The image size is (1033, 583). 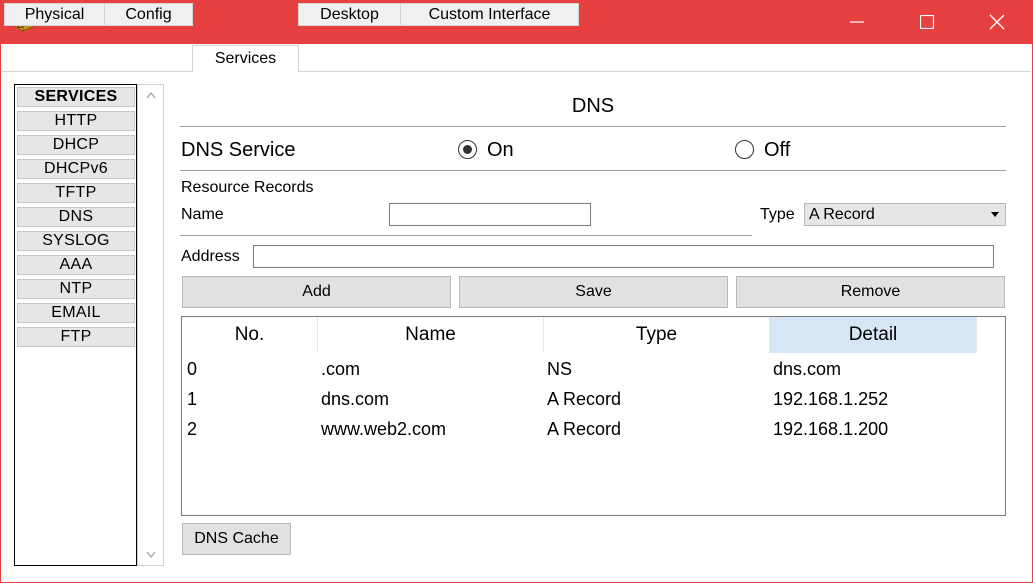 I want to click on tab-services: Services, so click(x=245, y=58).